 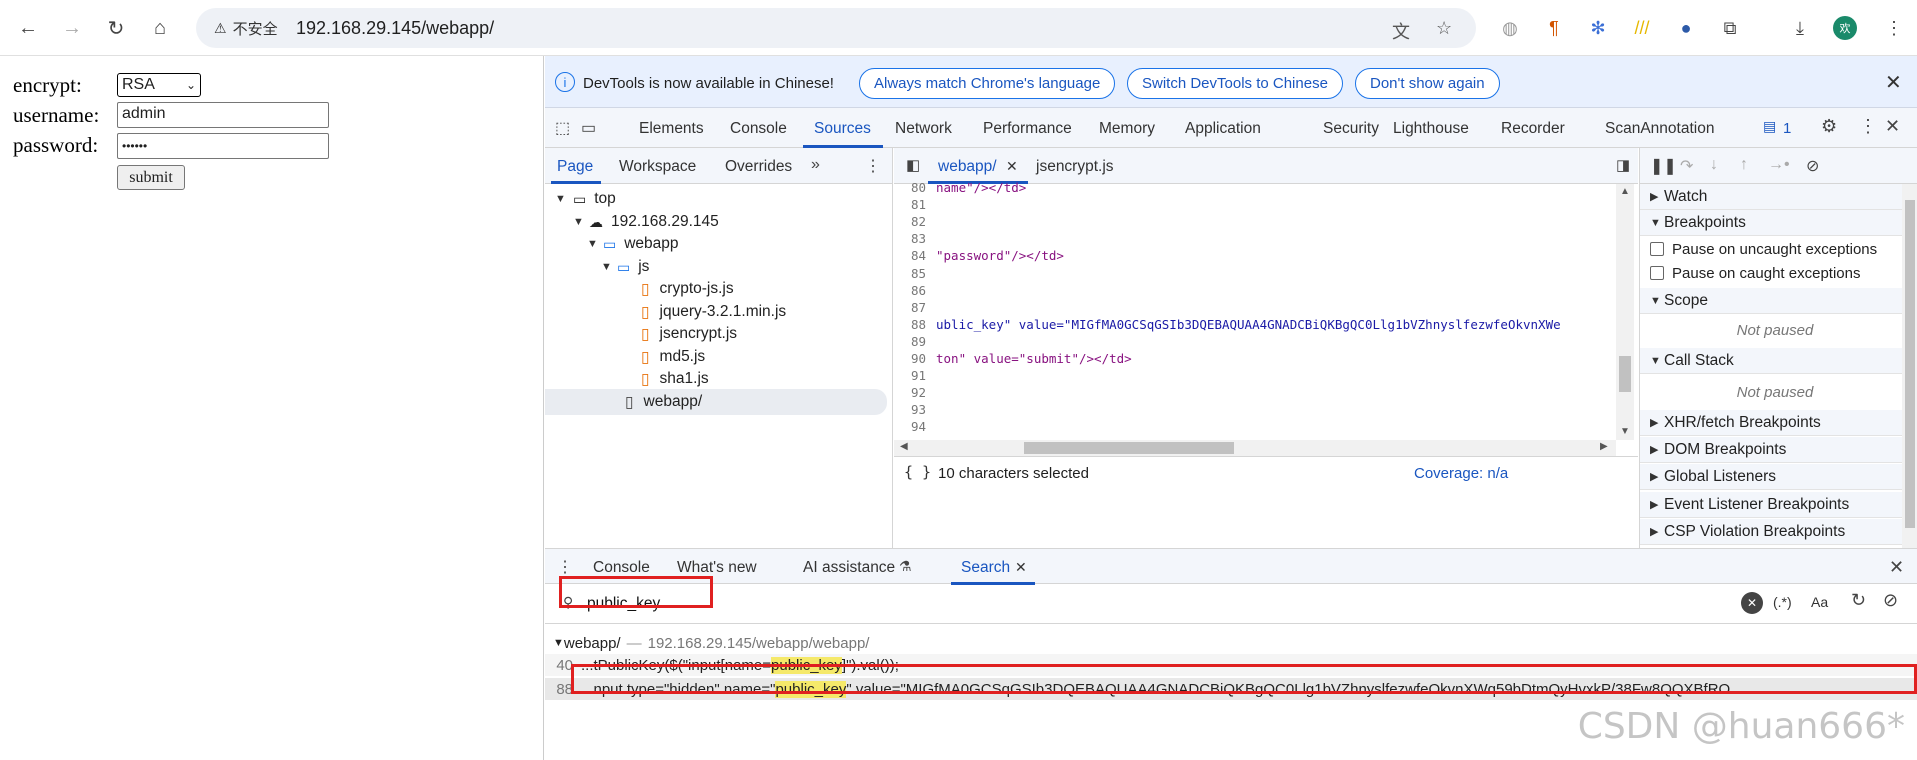 What do you see at coordinates (1127, 129) in the screenshot?
I see `tab-memory: Memory` at bounding box center [1127, 129].